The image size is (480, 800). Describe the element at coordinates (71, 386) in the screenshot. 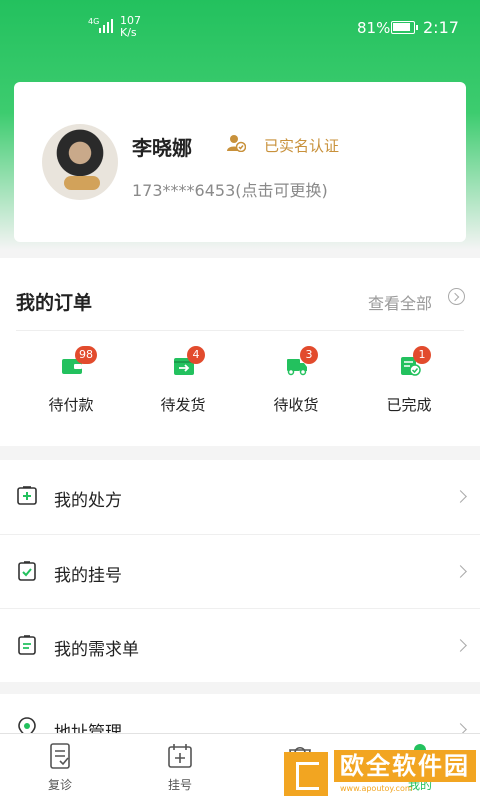

I see `order-status-pending-payment: 98 待付款` at that location.